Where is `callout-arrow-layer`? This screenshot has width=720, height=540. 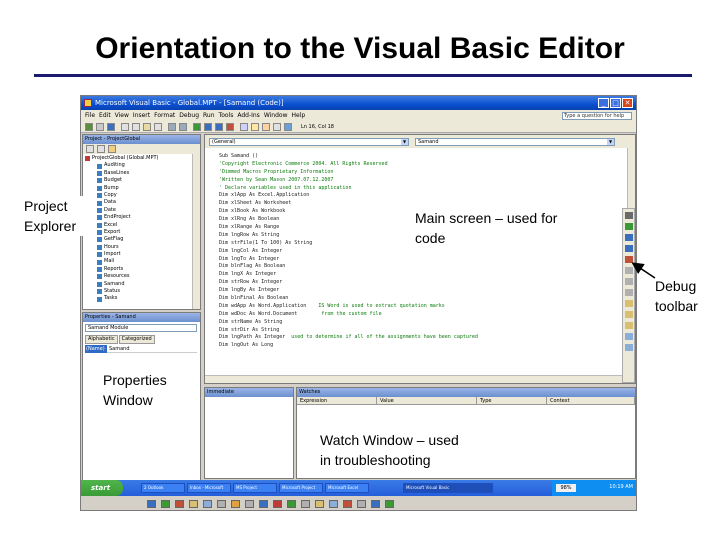 callout-arrow-layer is located at coordinates (643, 270).